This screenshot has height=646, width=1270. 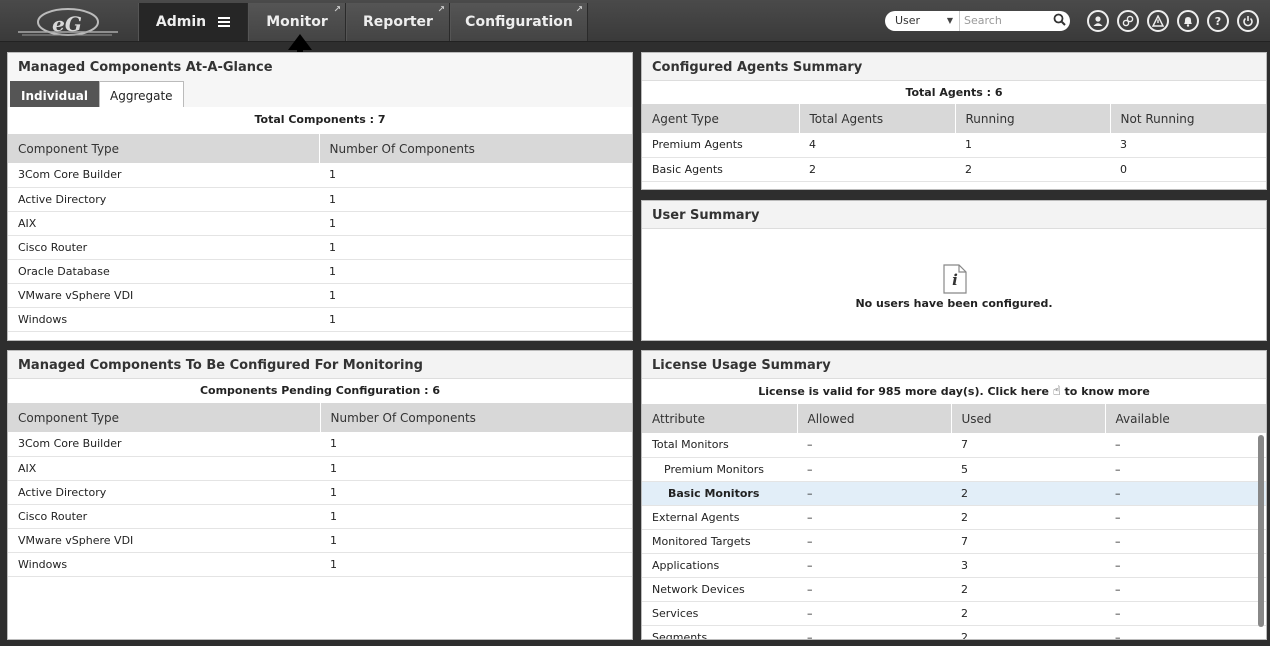 What do you see at coordinates (954, 517) in the screenshot?
I see `table-row: External Agents –2–` at bounding box center [954, 517].